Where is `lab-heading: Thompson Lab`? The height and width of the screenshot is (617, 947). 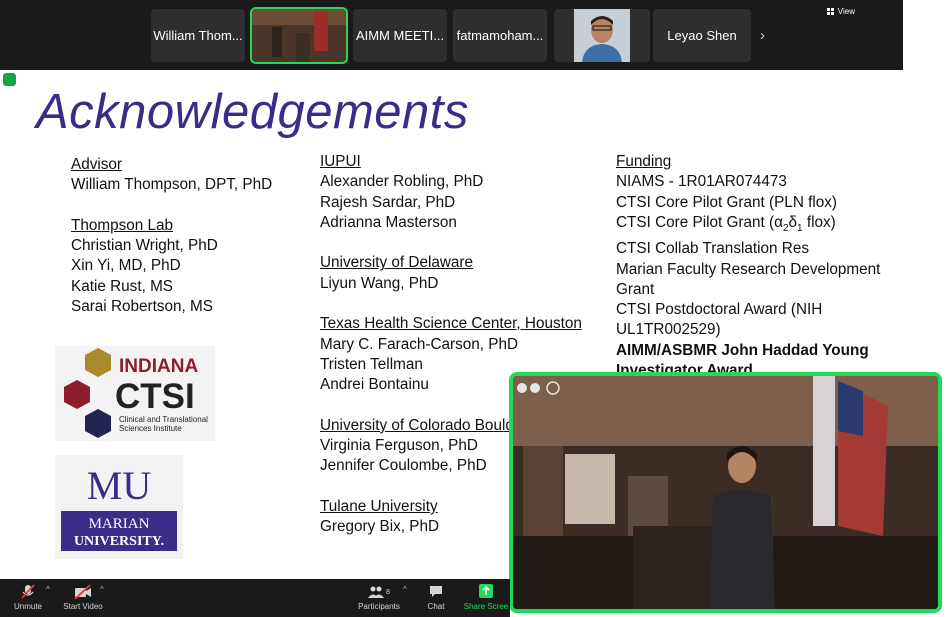
lab-heading: Thompson Lab is located at coordinates (122, 225).